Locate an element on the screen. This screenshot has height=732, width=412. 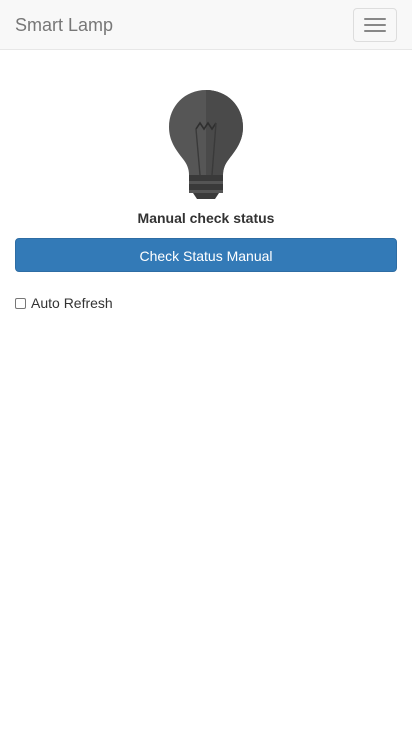
auto-refresh-checkbox is located at coordinates (20, 303).